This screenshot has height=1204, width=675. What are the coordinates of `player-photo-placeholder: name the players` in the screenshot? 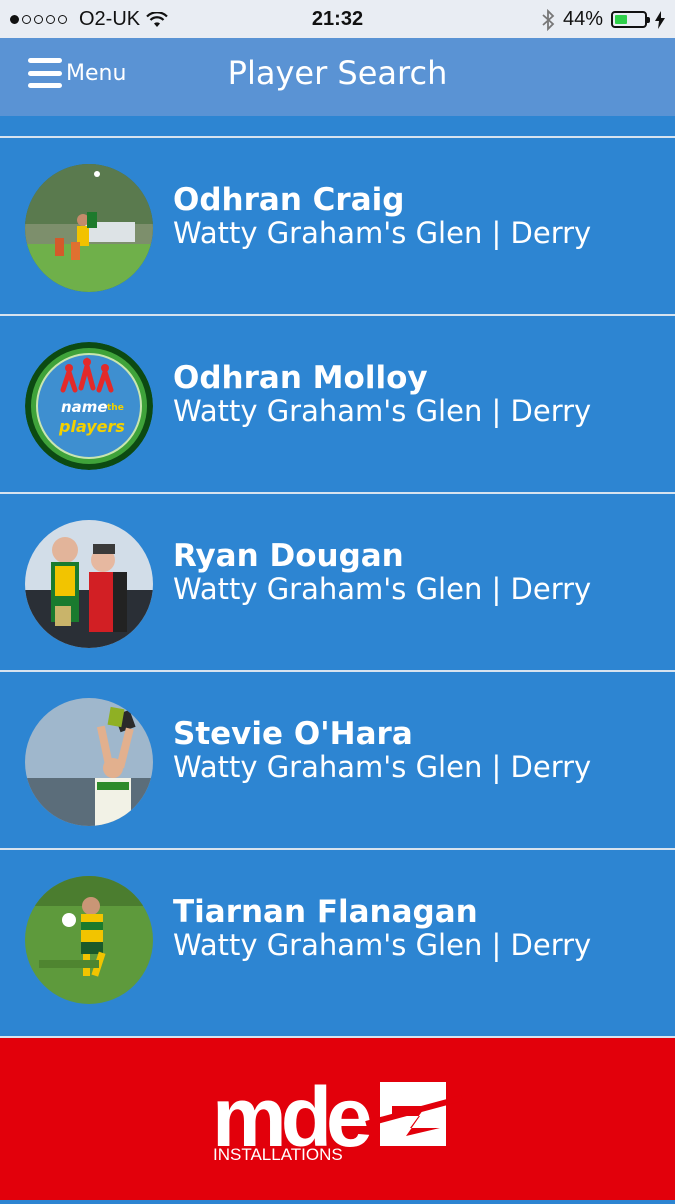 It's located at (89, 406).